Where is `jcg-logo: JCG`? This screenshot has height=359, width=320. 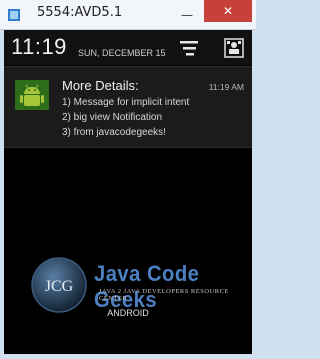 jcg-logo: JCG is located at coordinates (59, 285).